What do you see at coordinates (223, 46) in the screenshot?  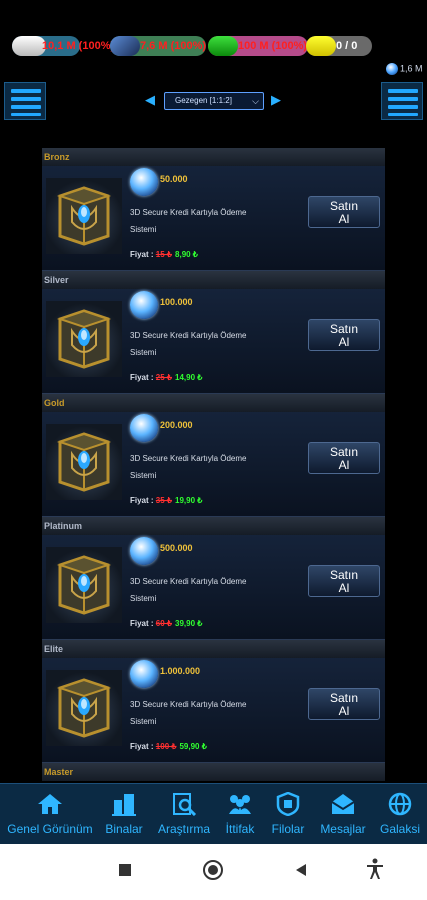 I see `deuterium-icon` at bounding box center [223, 46].